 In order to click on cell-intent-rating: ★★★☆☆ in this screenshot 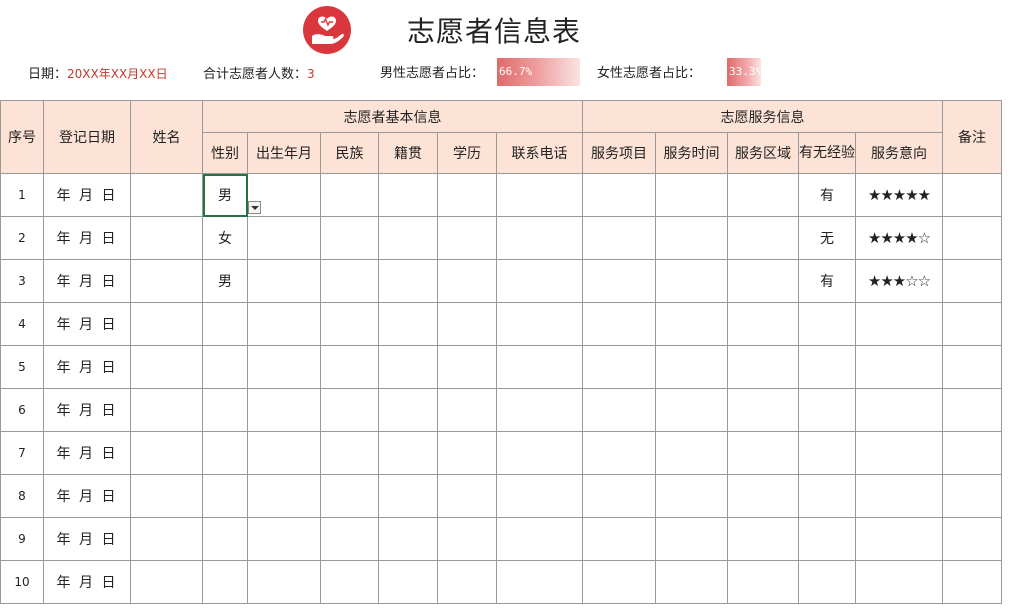, I will do `click(899, 281)`.